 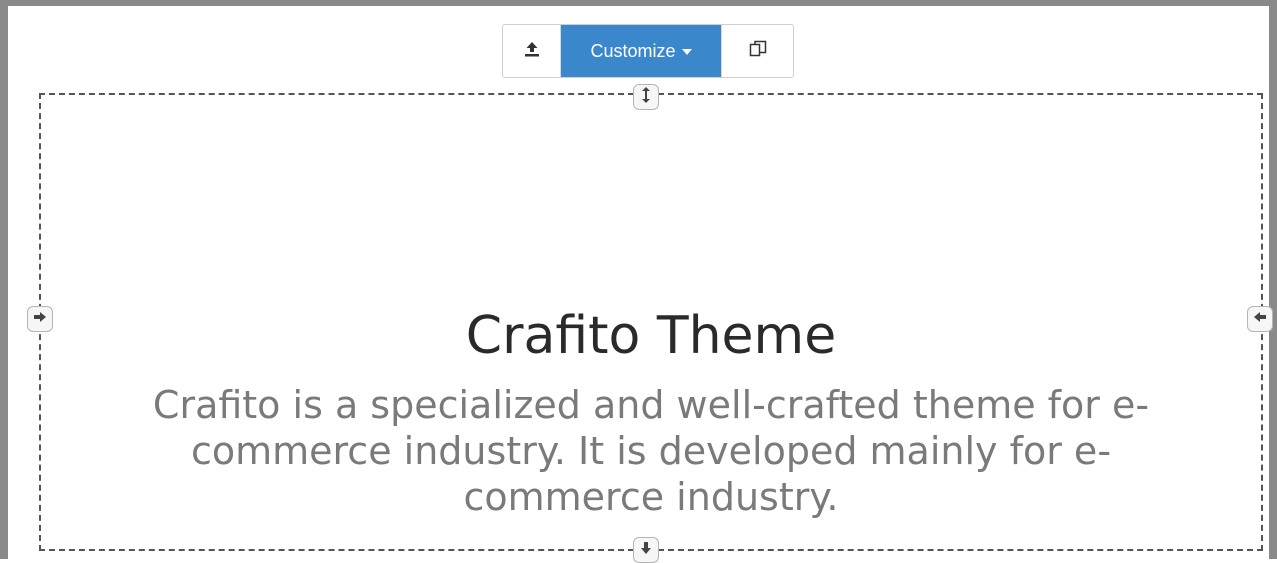 I want to click on upload-icon, so click(x=532, y=51).